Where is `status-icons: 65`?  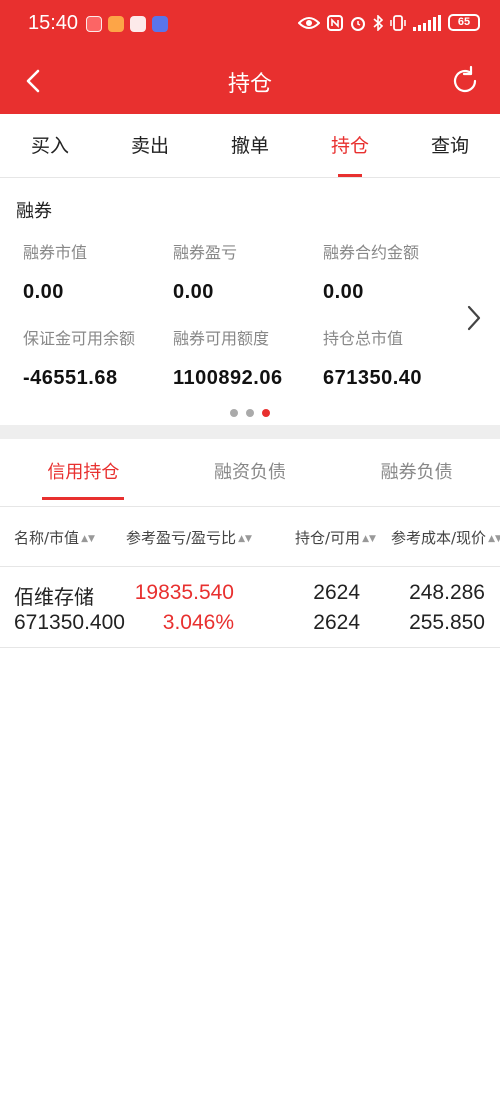
status-icons: 65 is located at coordinates (389, 22).